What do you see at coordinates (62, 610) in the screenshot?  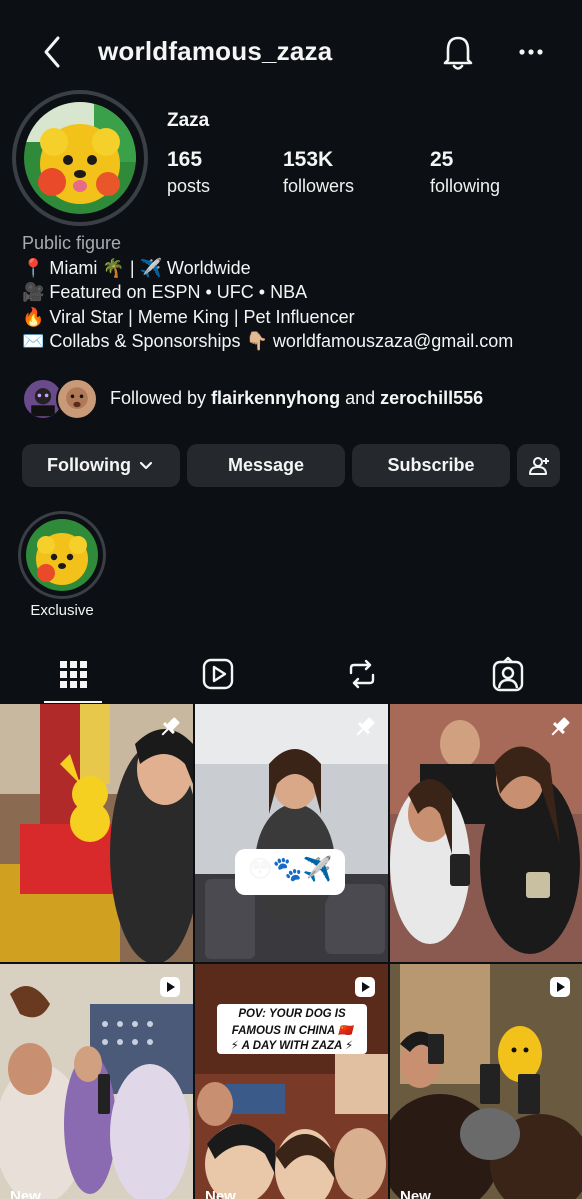 I see `highlight-label: Exclusive` at bounding box center [62, 610].